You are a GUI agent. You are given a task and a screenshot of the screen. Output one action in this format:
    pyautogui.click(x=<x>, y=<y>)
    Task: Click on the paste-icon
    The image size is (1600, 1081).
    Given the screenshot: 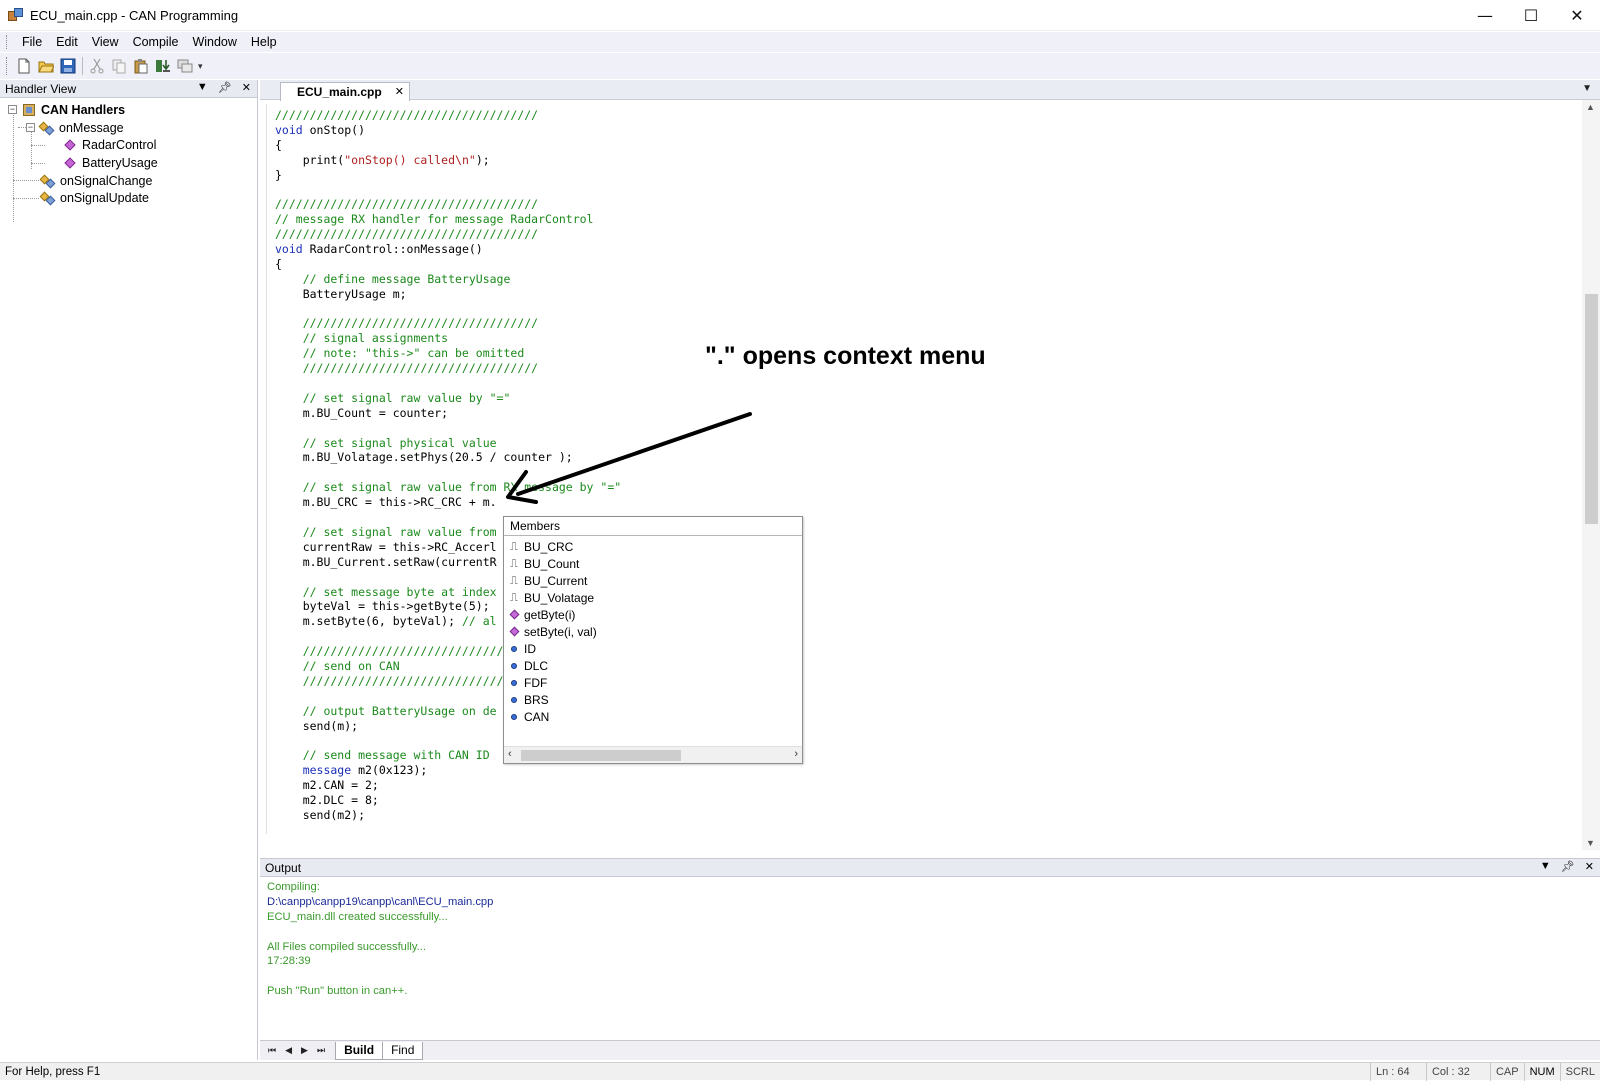 What is the action you would take?
    pyautogui.click(x=141, y=66)
    